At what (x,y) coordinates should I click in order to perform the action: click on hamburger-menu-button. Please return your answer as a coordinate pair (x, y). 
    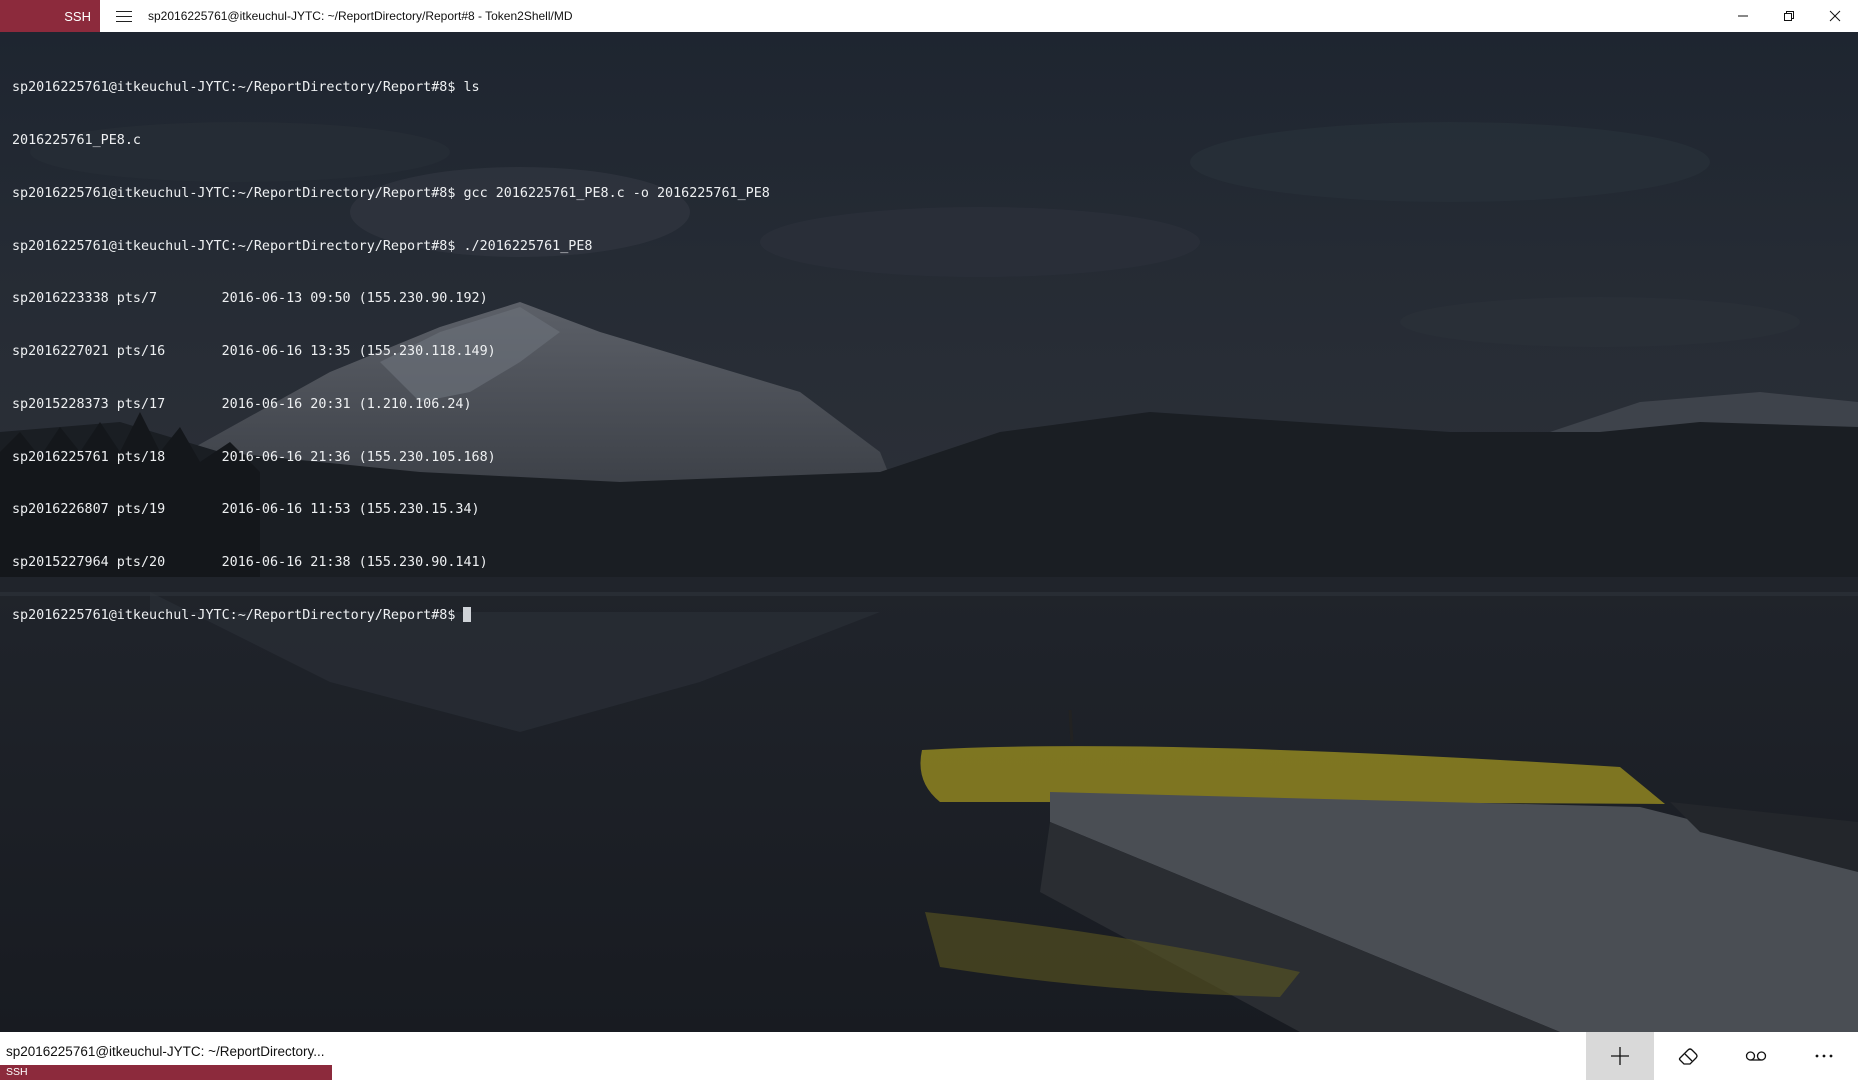
    Looking at the image, I should click on (124, 16).